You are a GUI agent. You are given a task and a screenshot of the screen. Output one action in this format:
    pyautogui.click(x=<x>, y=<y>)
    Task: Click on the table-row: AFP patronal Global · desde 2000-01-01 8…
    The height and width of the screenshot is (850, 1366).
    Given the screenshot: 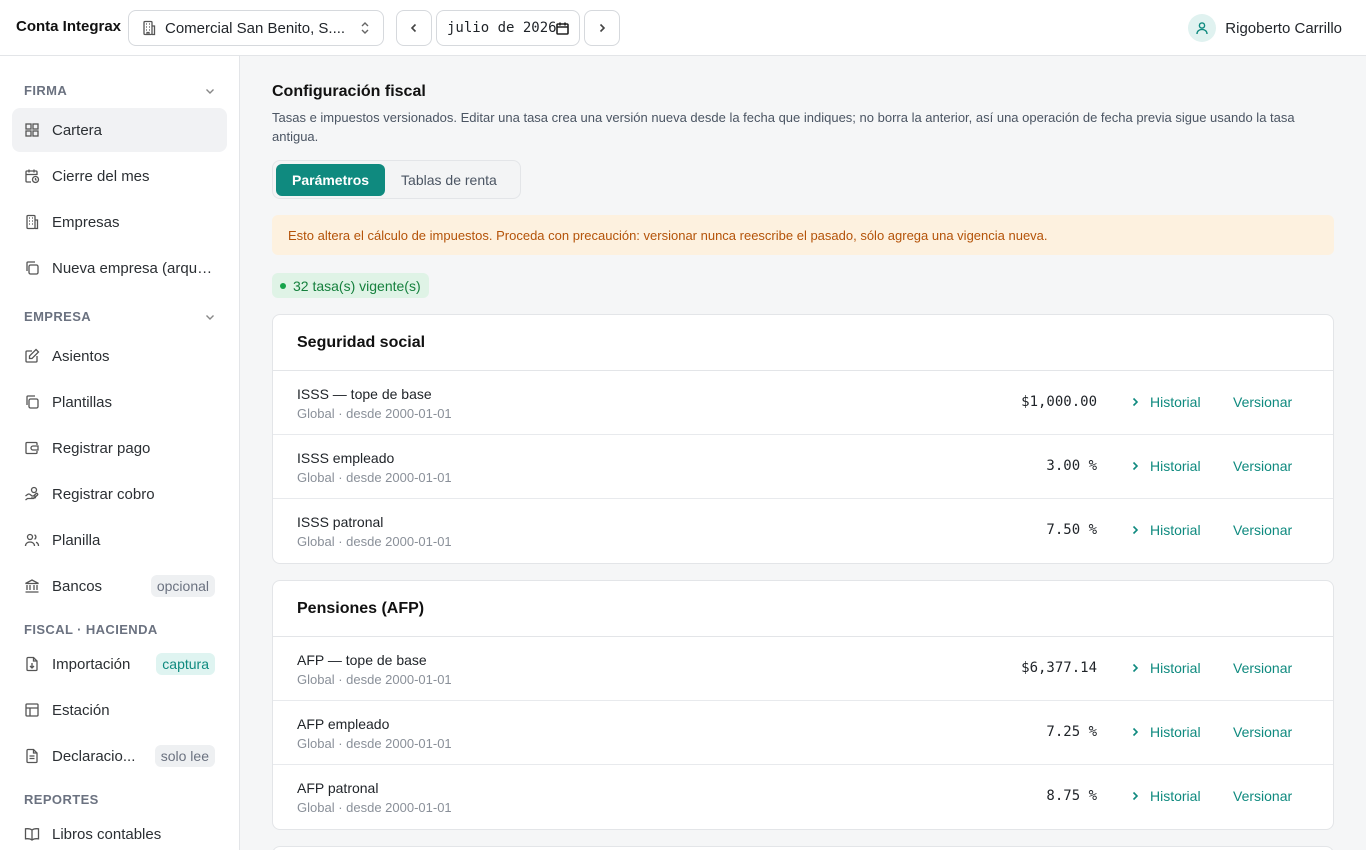 What is the action you would take?
    pyautogui.click(x=803, y=797)
    